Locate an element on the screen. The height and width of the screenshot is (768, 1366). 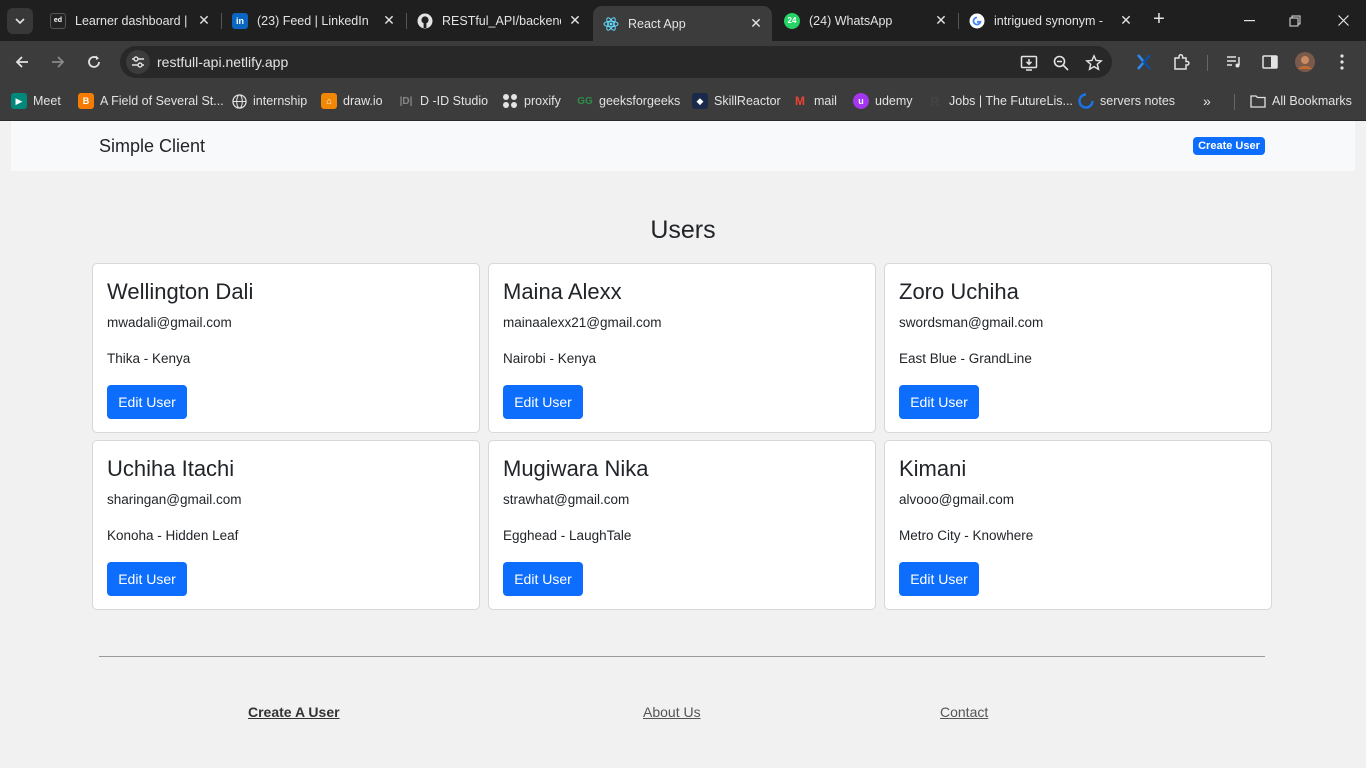
url-text: restfull-api.netlify.app is located at coordinates (222, 62).